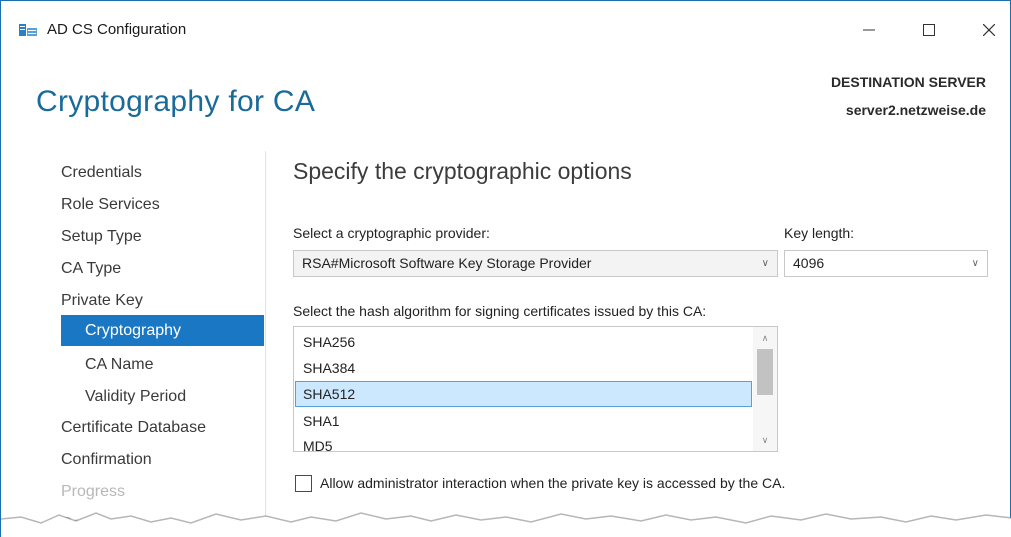 The image size is (1011, 537). I want to click on key-length-label: Key length:, so click(819, 233).